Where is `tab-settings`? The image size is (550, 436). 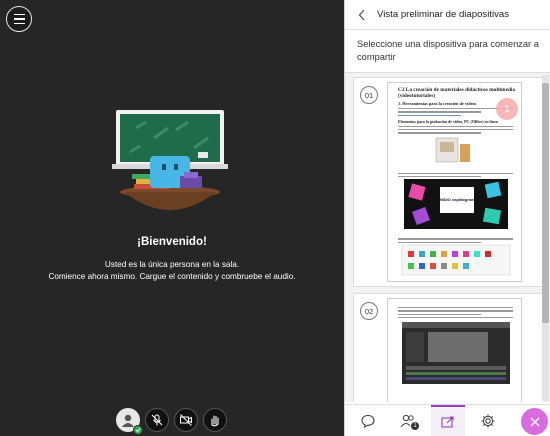 tab-settings is located at coordinates (488, 420).